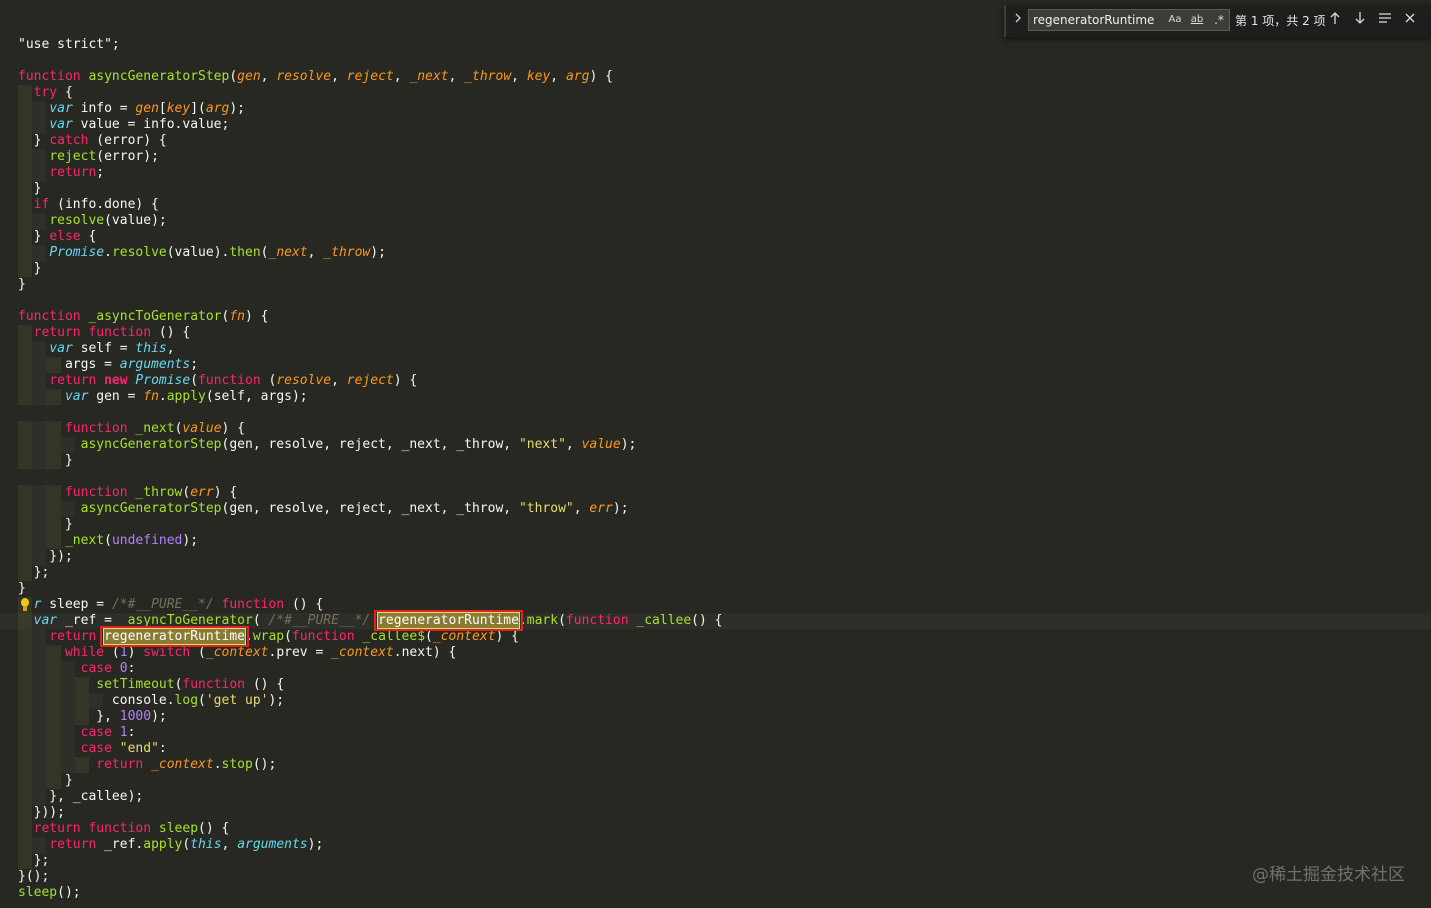 Image resolution: width=1431 pixels, height=908 pixels. I want to click on code-line: function _throw(err) {, so click(715, 493).